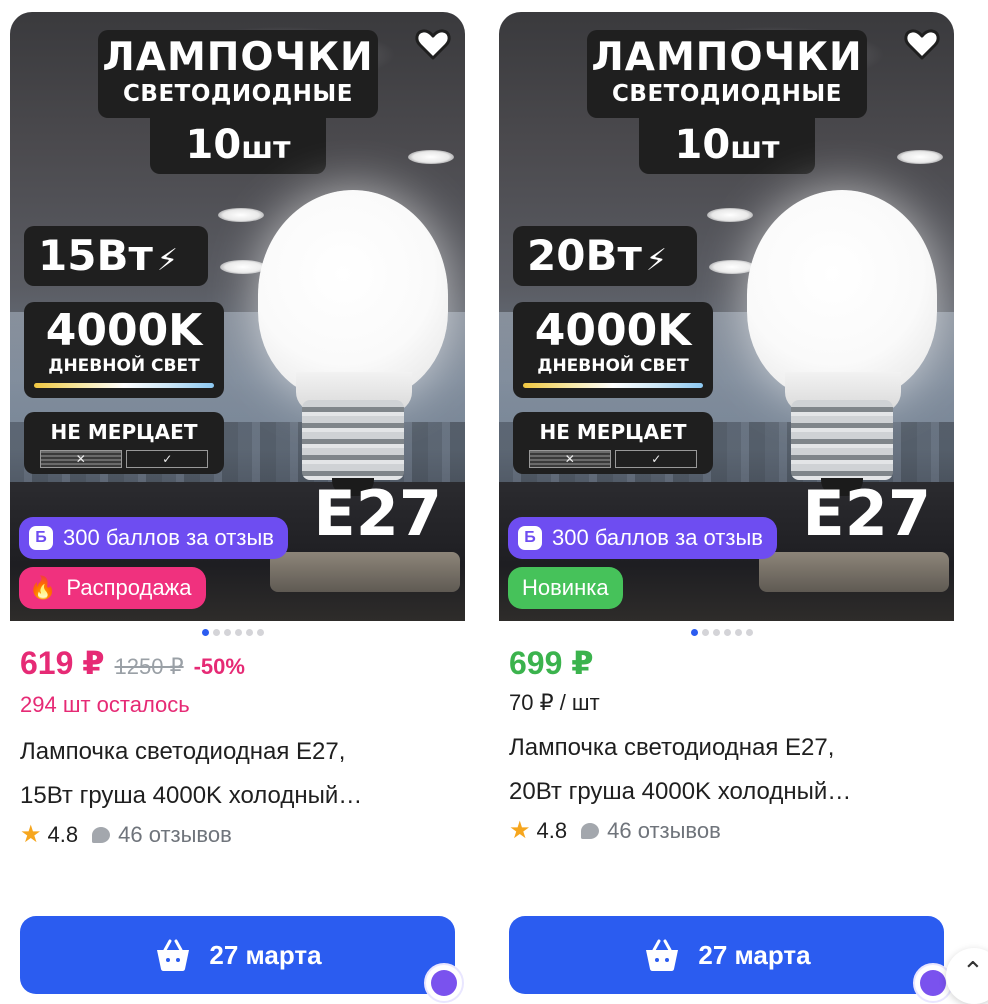 The width and height of the screenshot is (988, 1004). I want to click on sale-label: Распродажа, so click(129, 587).